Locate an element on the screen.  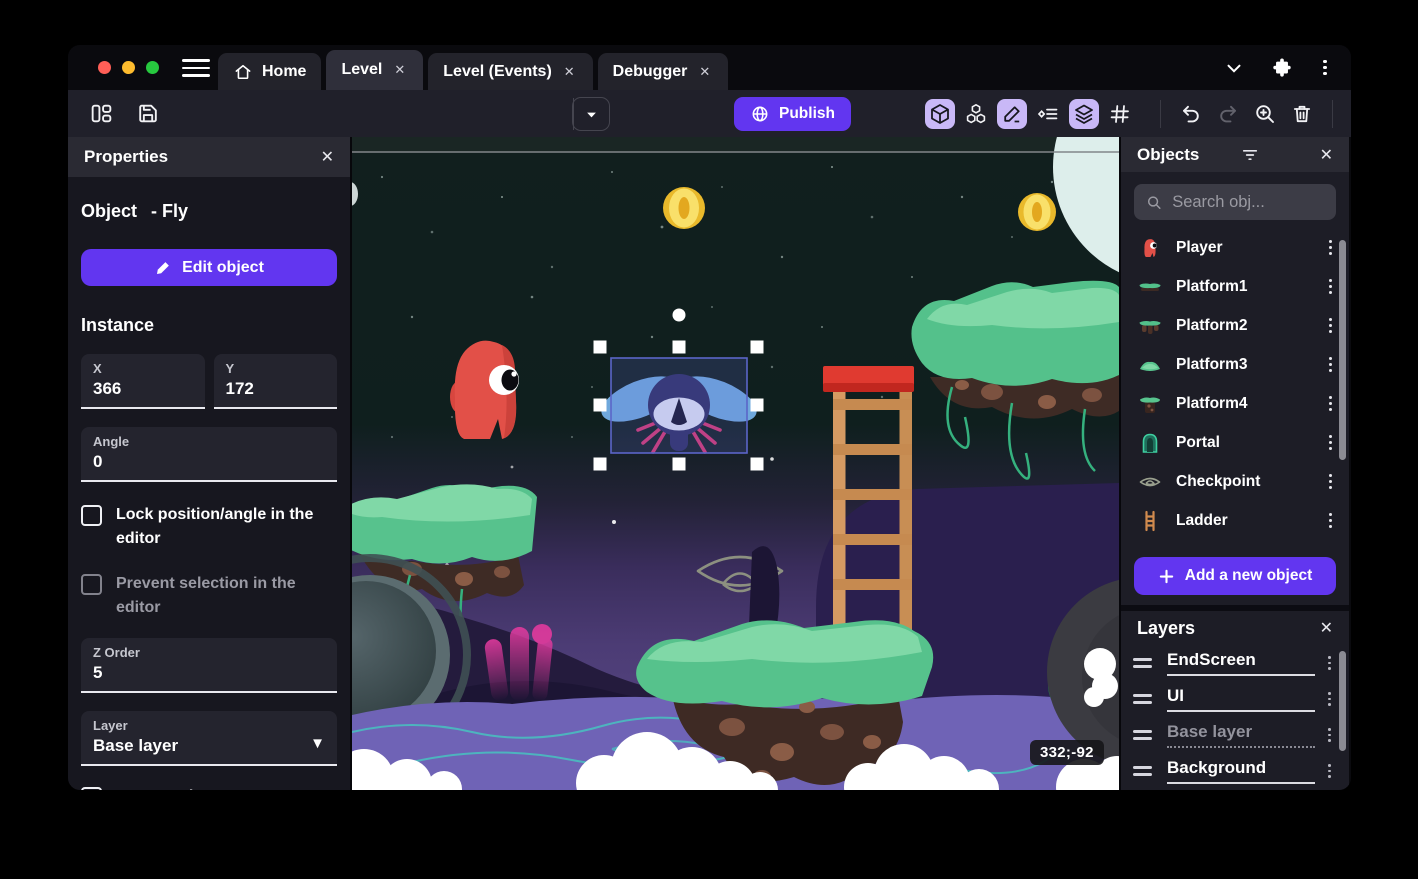
z-order-field: Z Order 5 is located at coordinates (209, 665).